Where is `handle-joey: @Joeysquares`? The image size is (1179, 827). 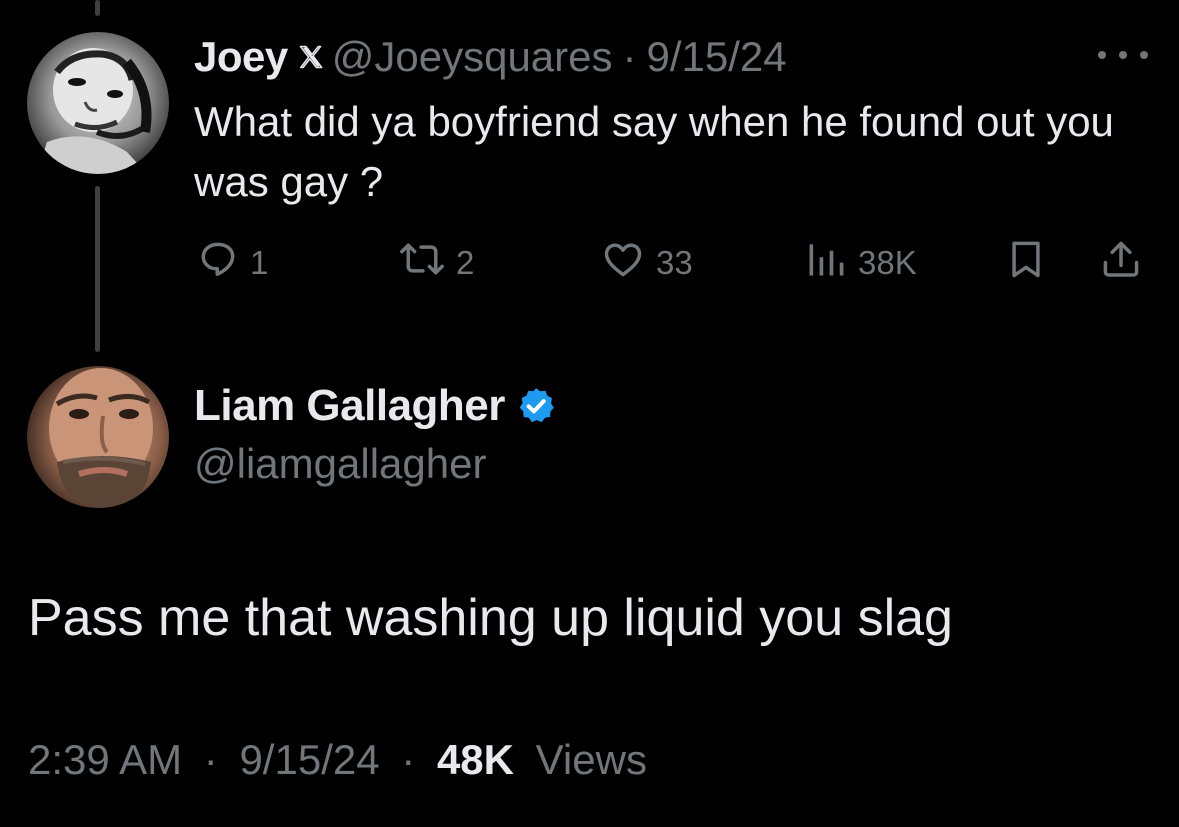
handle-joey: @Joeysquares is located at coordinates (472, 57).